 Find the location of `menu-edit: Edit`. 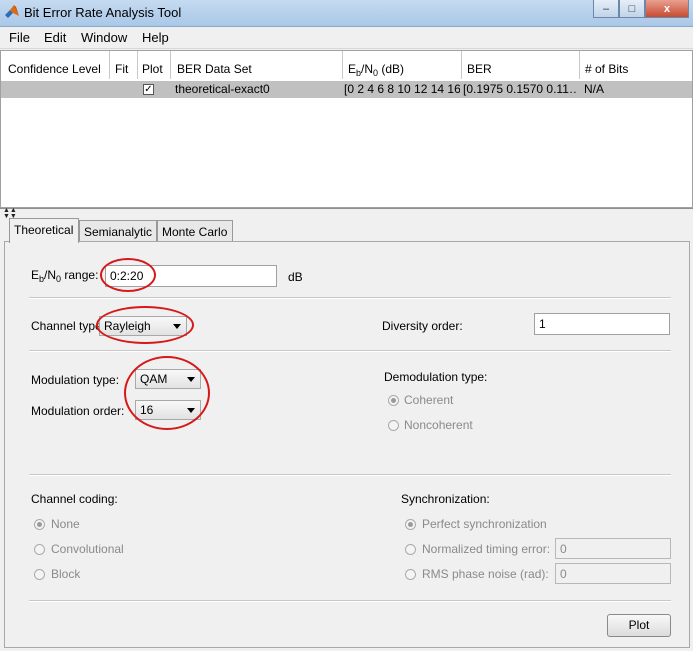

menu-edit: Edit is located at coordinates (55, 37).